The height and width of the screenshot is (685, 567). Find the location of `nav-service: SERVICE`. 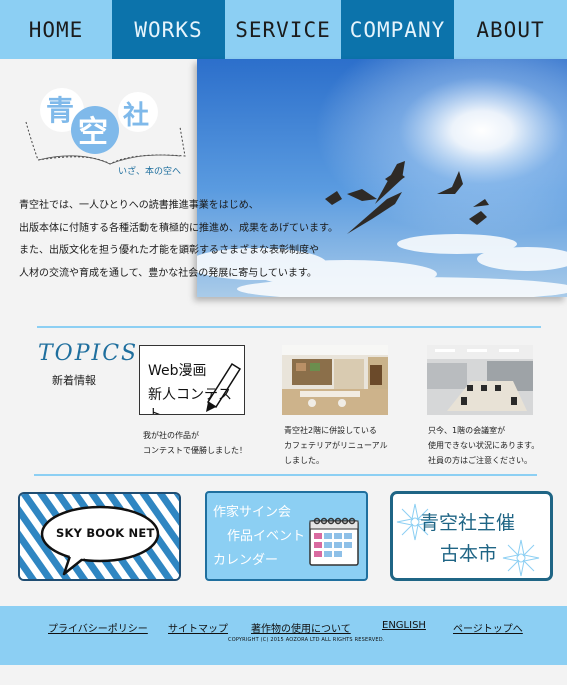

nav-service: SERVICE is located at coordinates (283, 29).